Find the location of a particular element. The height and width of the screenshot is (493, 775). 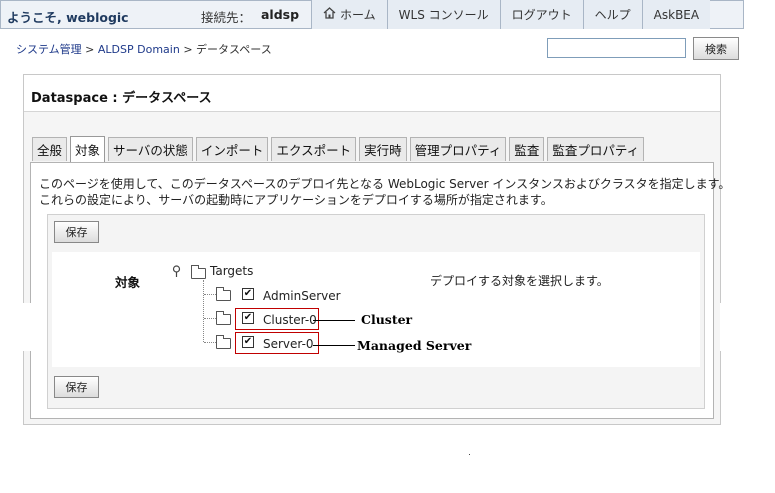

title-box: Dataspace : データスペース is located at coordinates (372, 93).